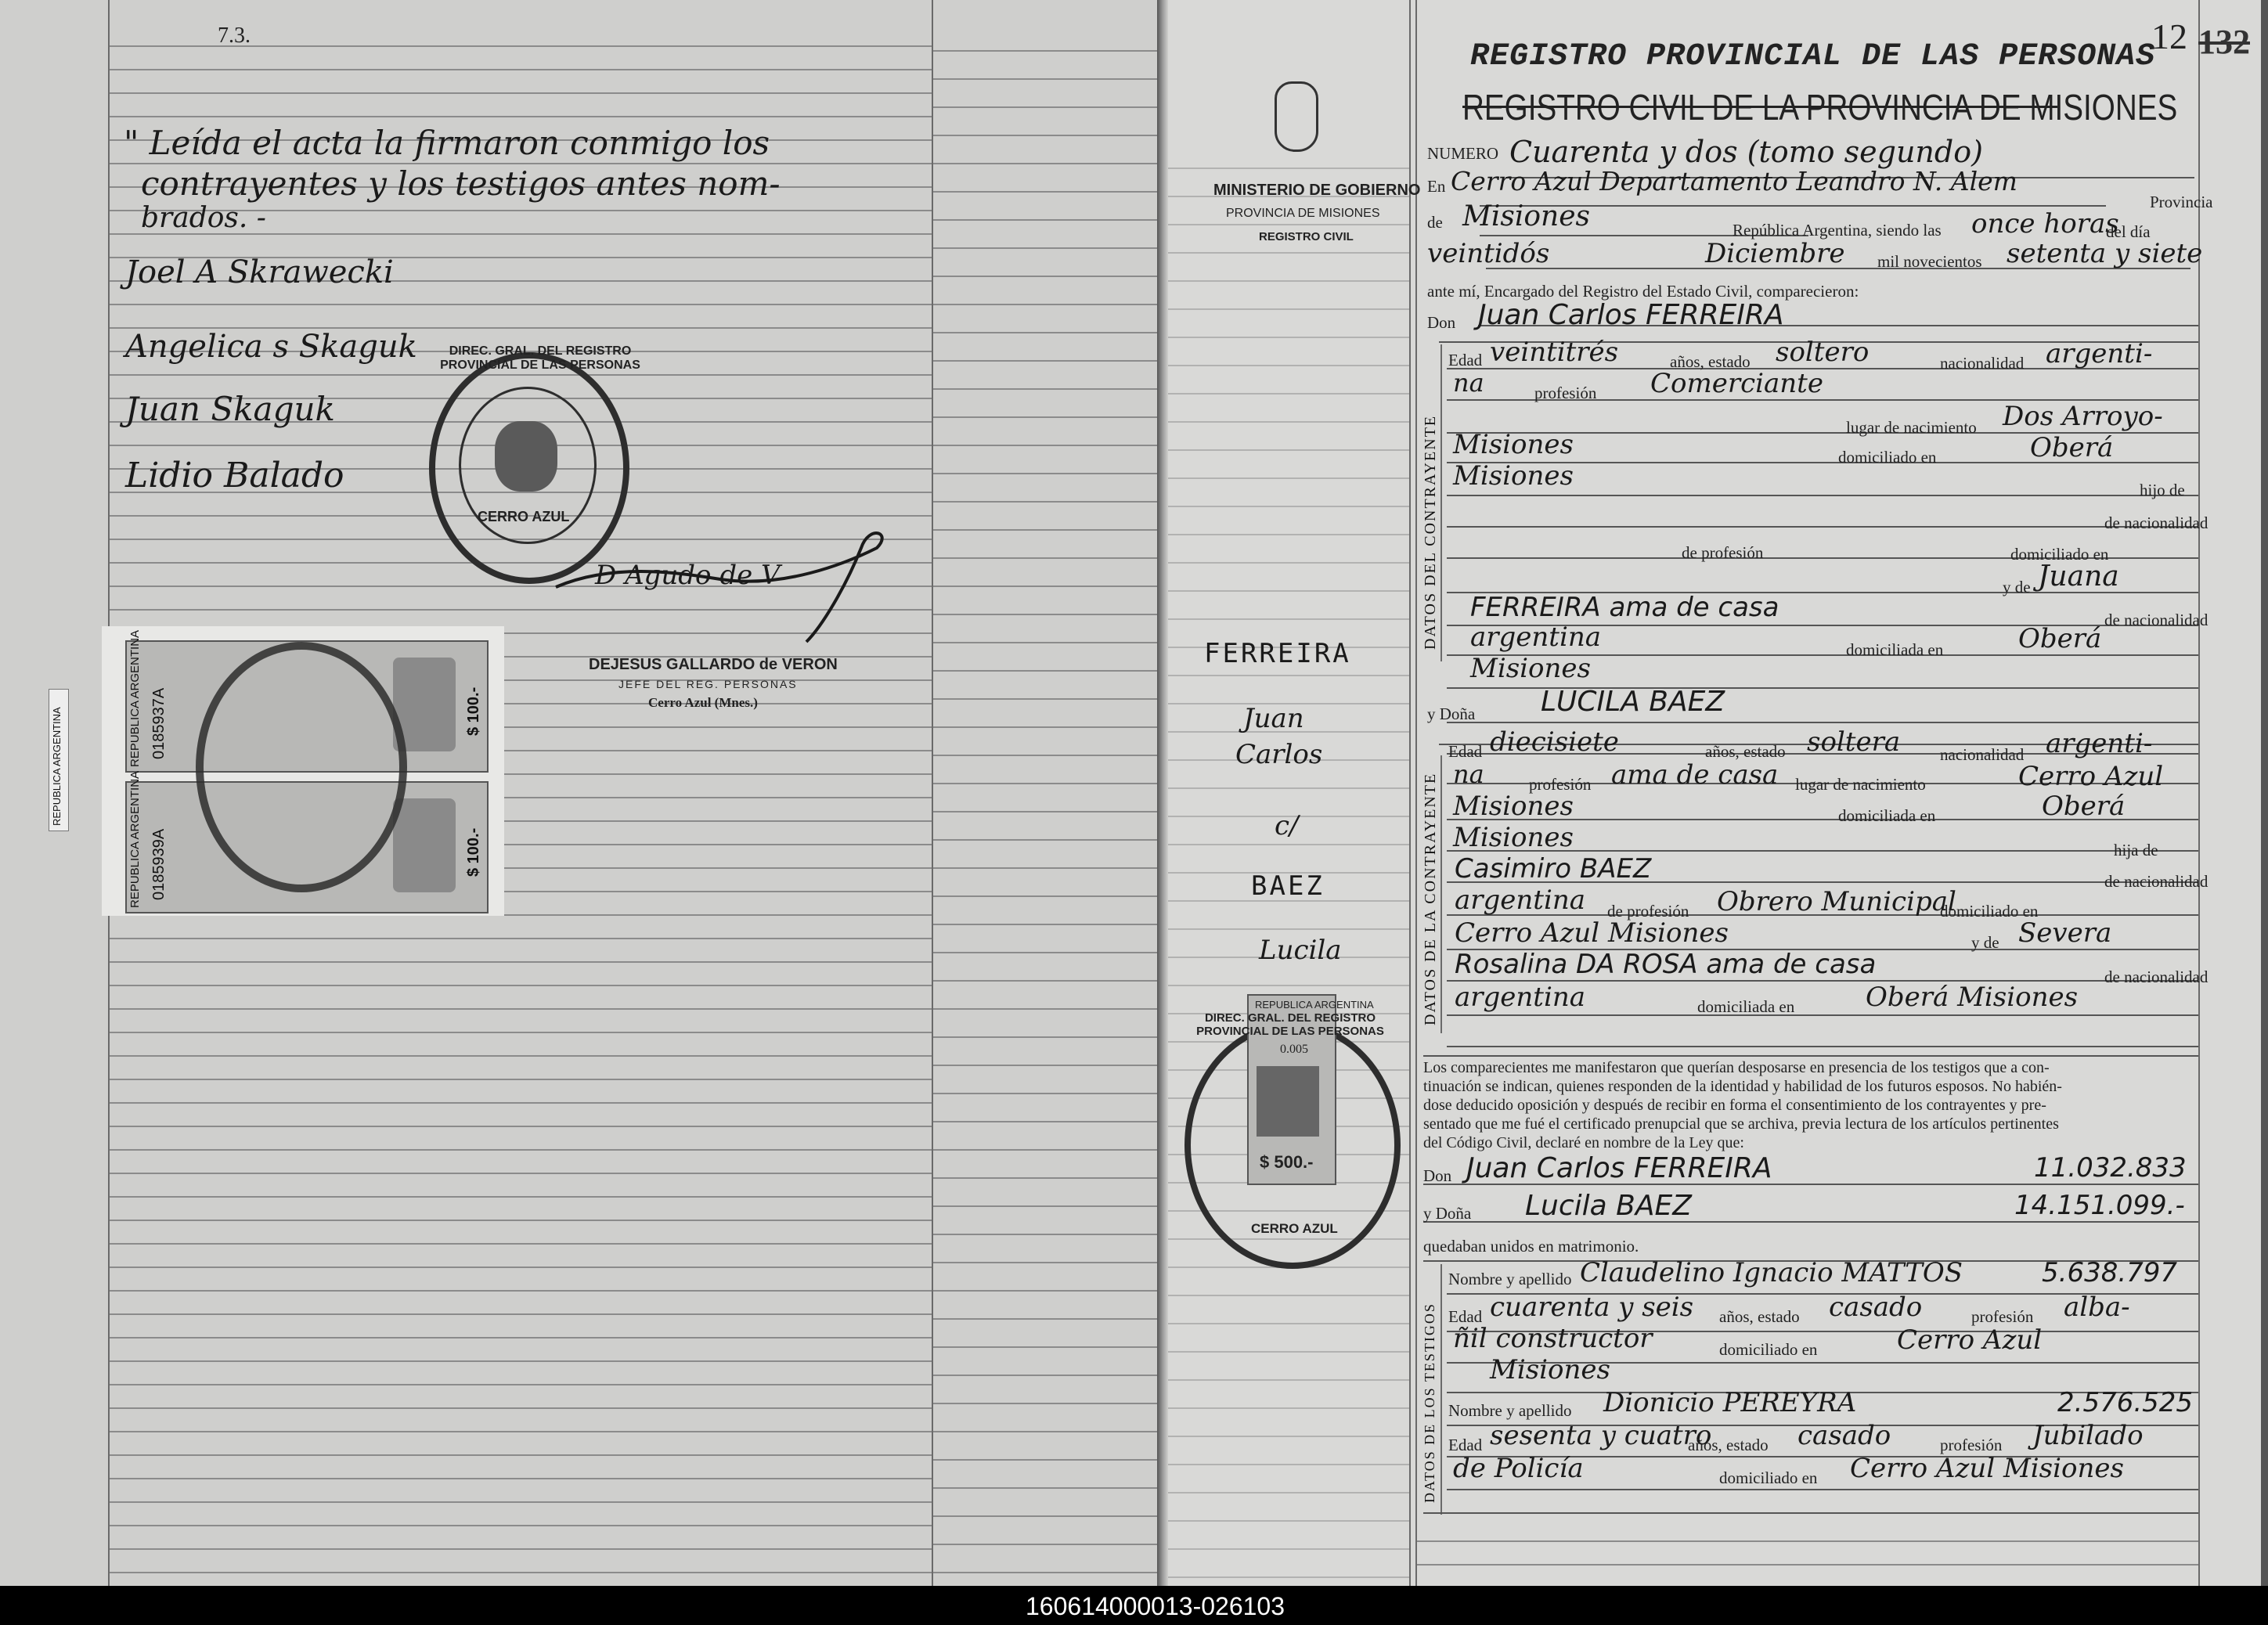  I want to click on value-testigo-1-edad: cuarenta y seis, so click(1592, 1307).